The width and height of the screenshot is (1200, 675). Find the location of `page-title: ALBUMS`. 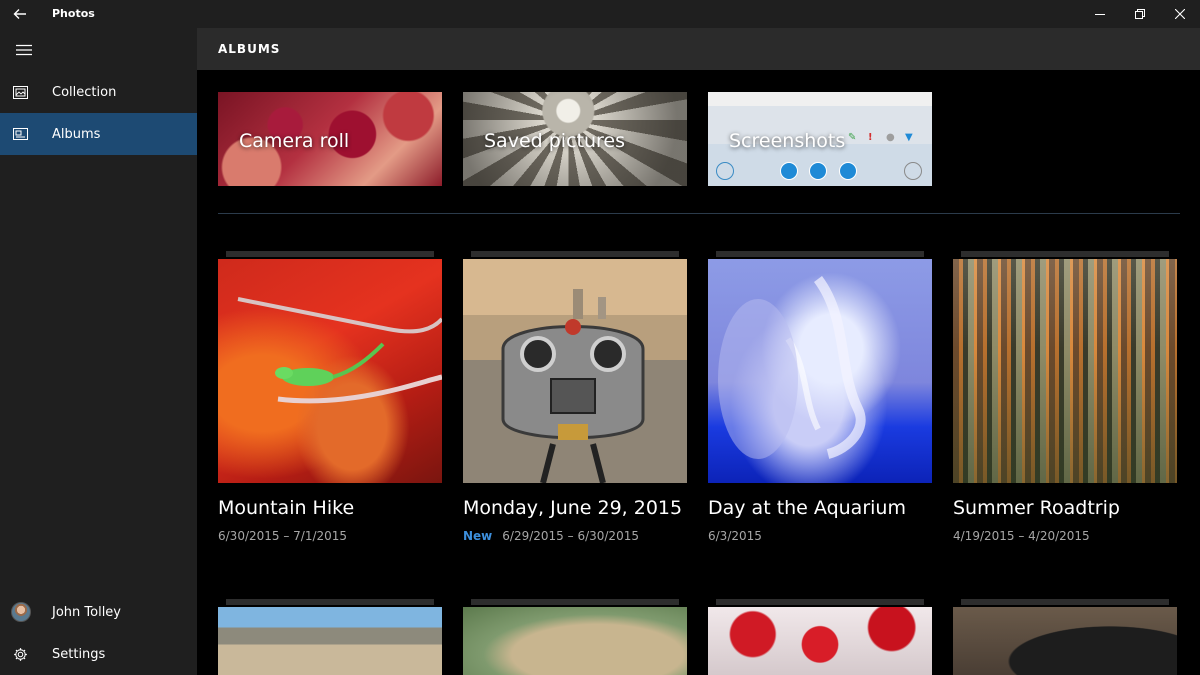

page-title: ALBUMS is located at coordinates (249, 49).